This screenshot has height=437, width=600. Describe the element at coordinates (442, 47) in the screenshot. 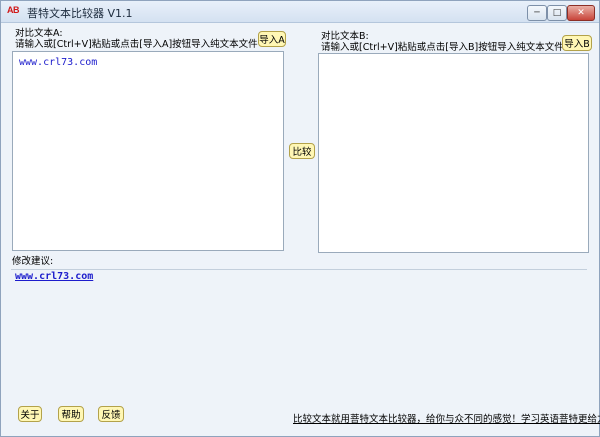

I see `panel-b-instruction: 请输入或[Ctrl+V]粘贴或点击[导入B]按钮导入纯文本文件` at that location.